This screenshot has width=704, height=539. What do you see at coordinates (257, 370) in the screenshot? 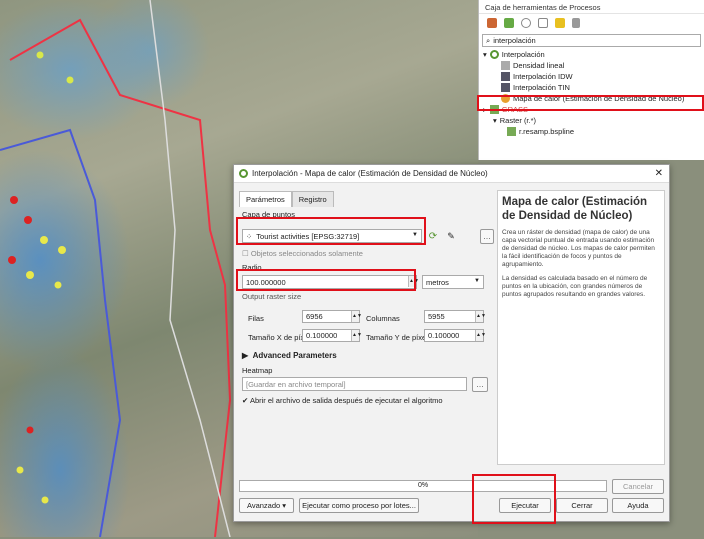
I see `heatmap-label: Heatmap` at bounding box center [257, 370].